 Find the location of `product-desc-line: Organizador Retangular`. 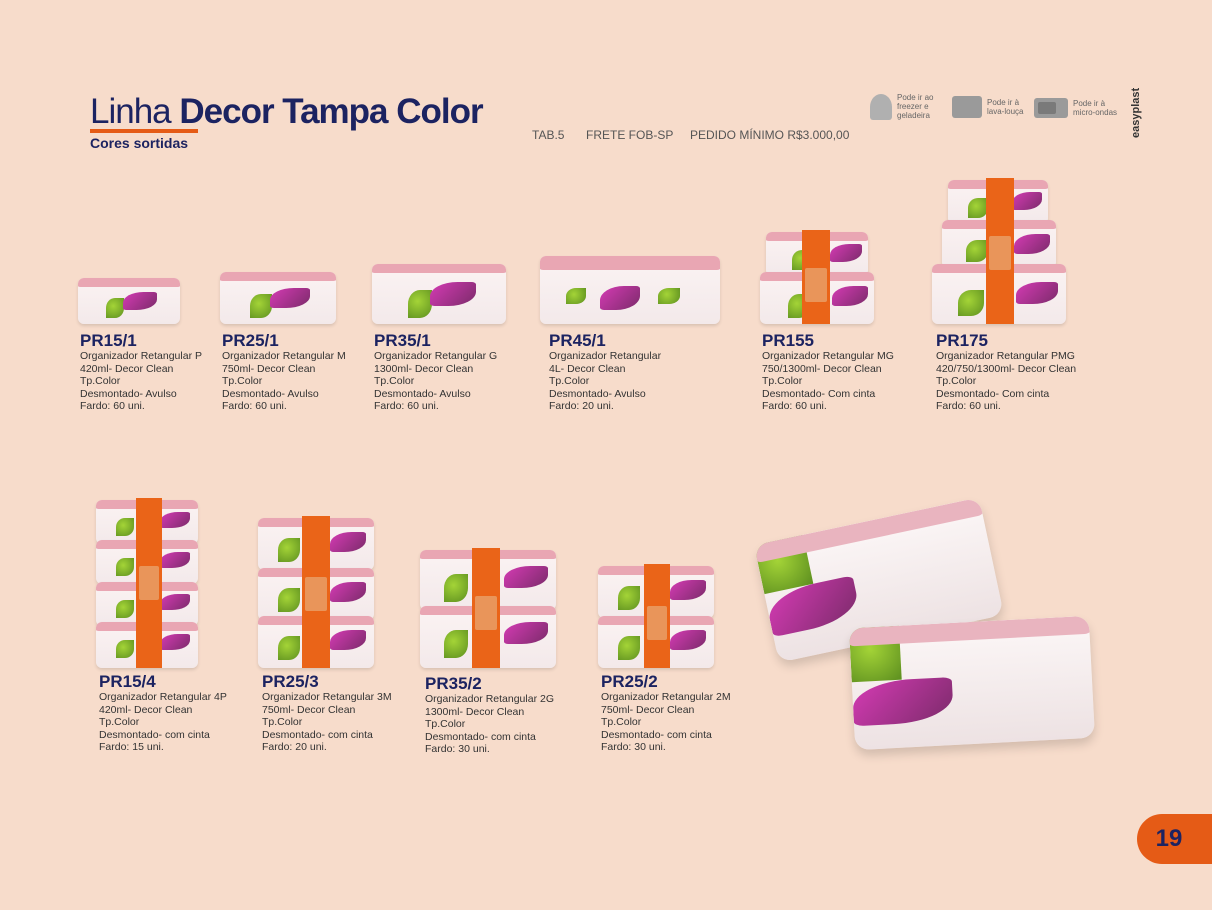

product-desc-line: Organizador Retangular is located at coordinates (605, 356).